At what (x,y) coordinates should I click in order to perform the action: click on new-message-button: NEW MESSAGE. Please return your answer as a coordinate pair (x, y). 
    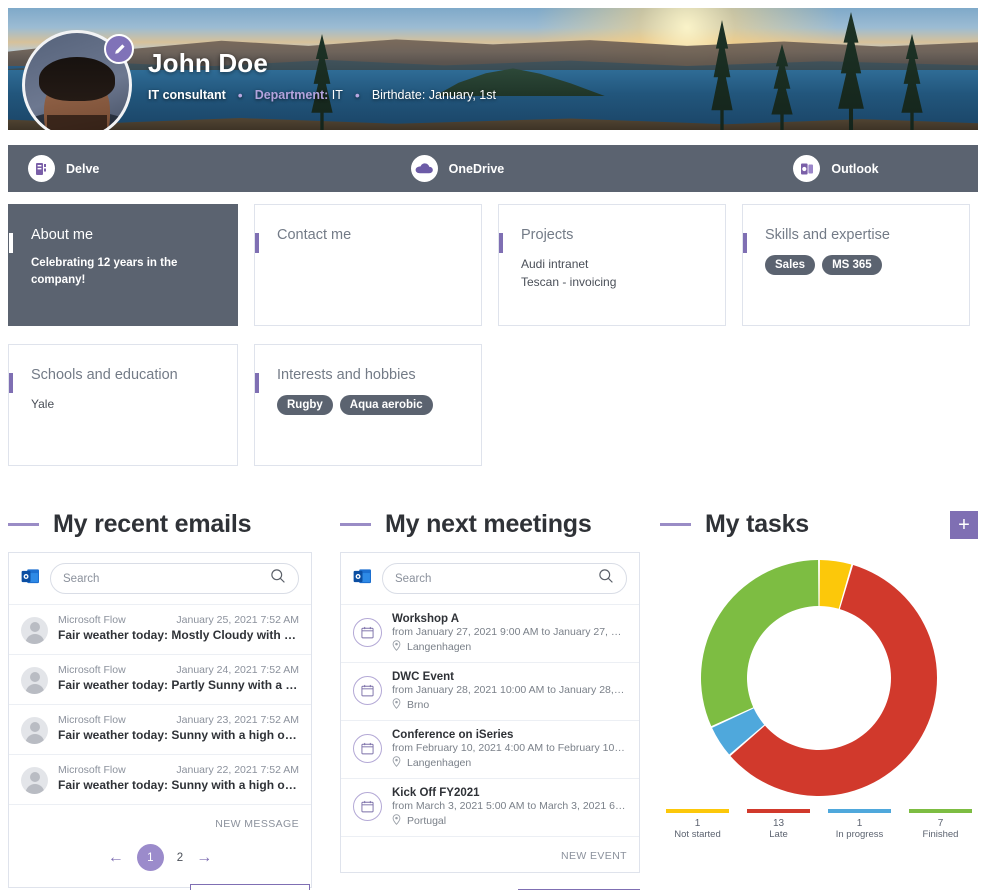
    Looking at the image, I should click on (257, 824).